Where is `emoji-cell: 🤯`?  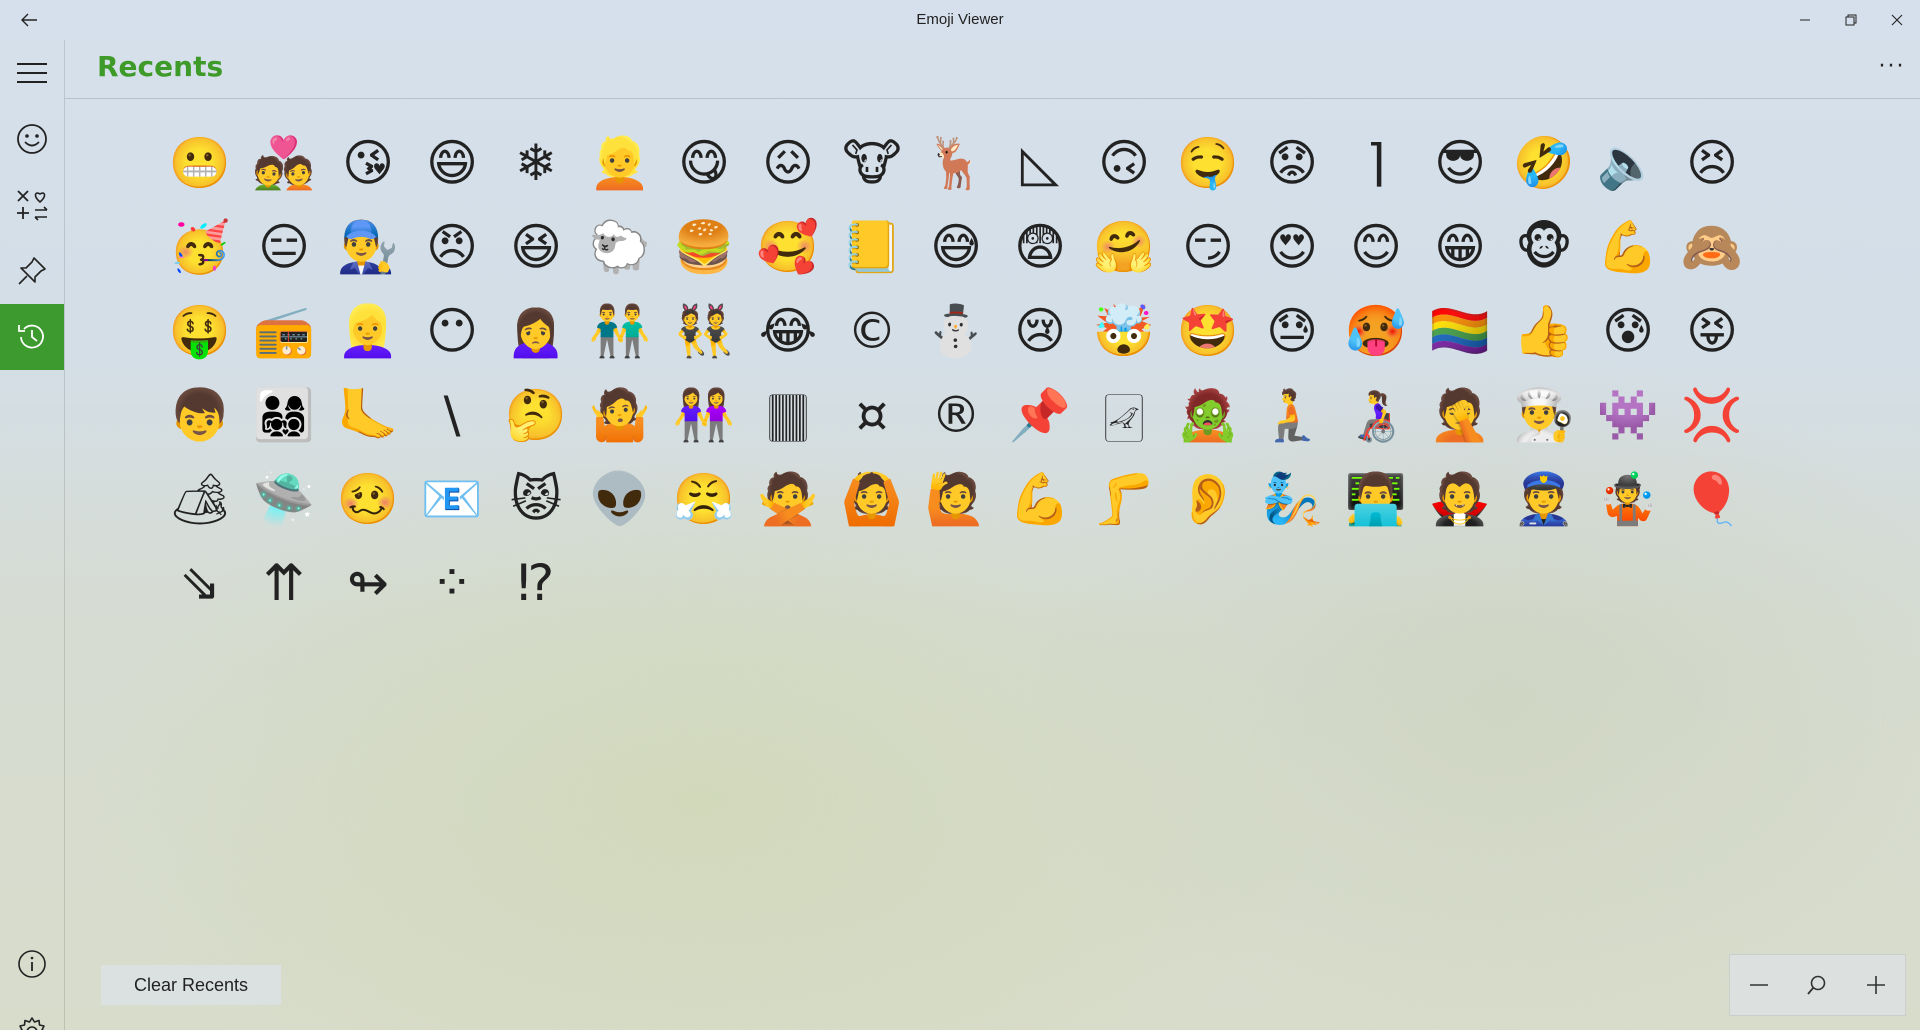
emoji-cell: 🤯 is located at coordinates (1124, 331).